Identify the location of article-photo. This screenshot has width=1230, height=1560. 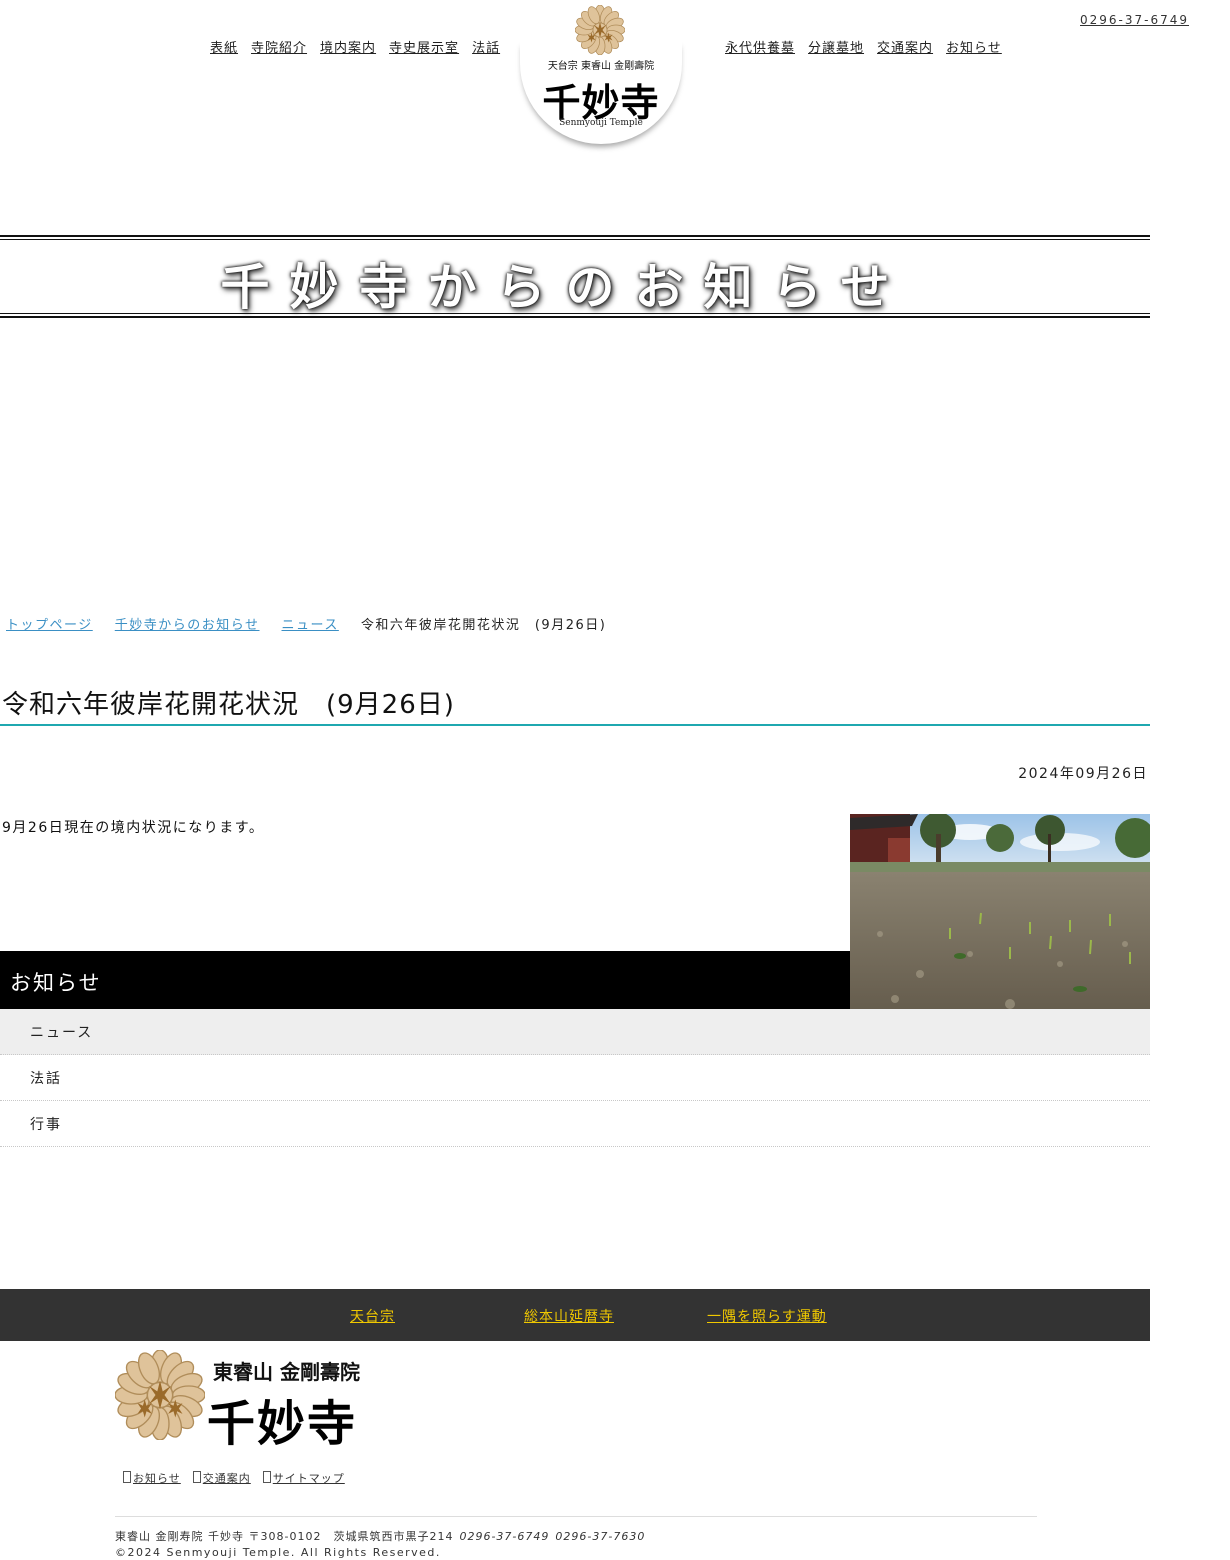
(1000, 926).